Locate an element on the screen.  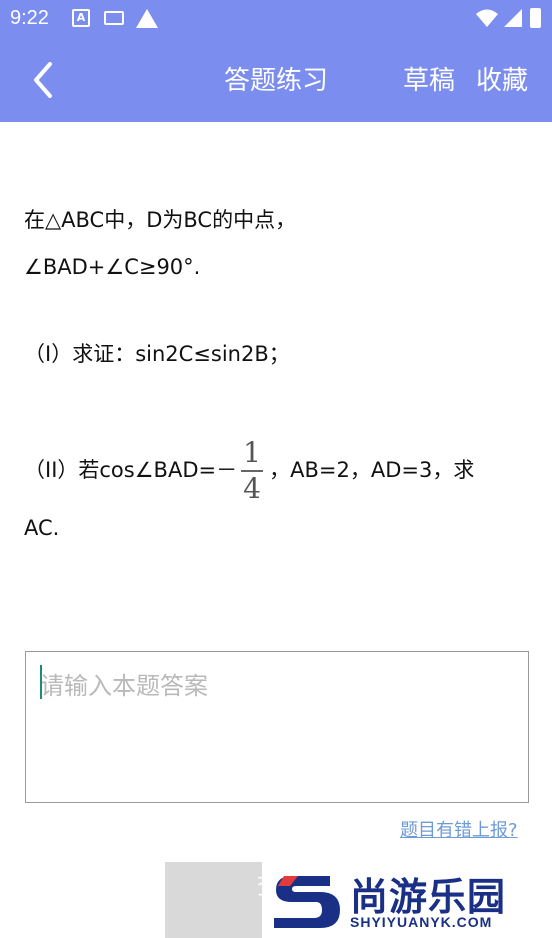
favorite-button: 收藏 is located at coordinates (502, 78).